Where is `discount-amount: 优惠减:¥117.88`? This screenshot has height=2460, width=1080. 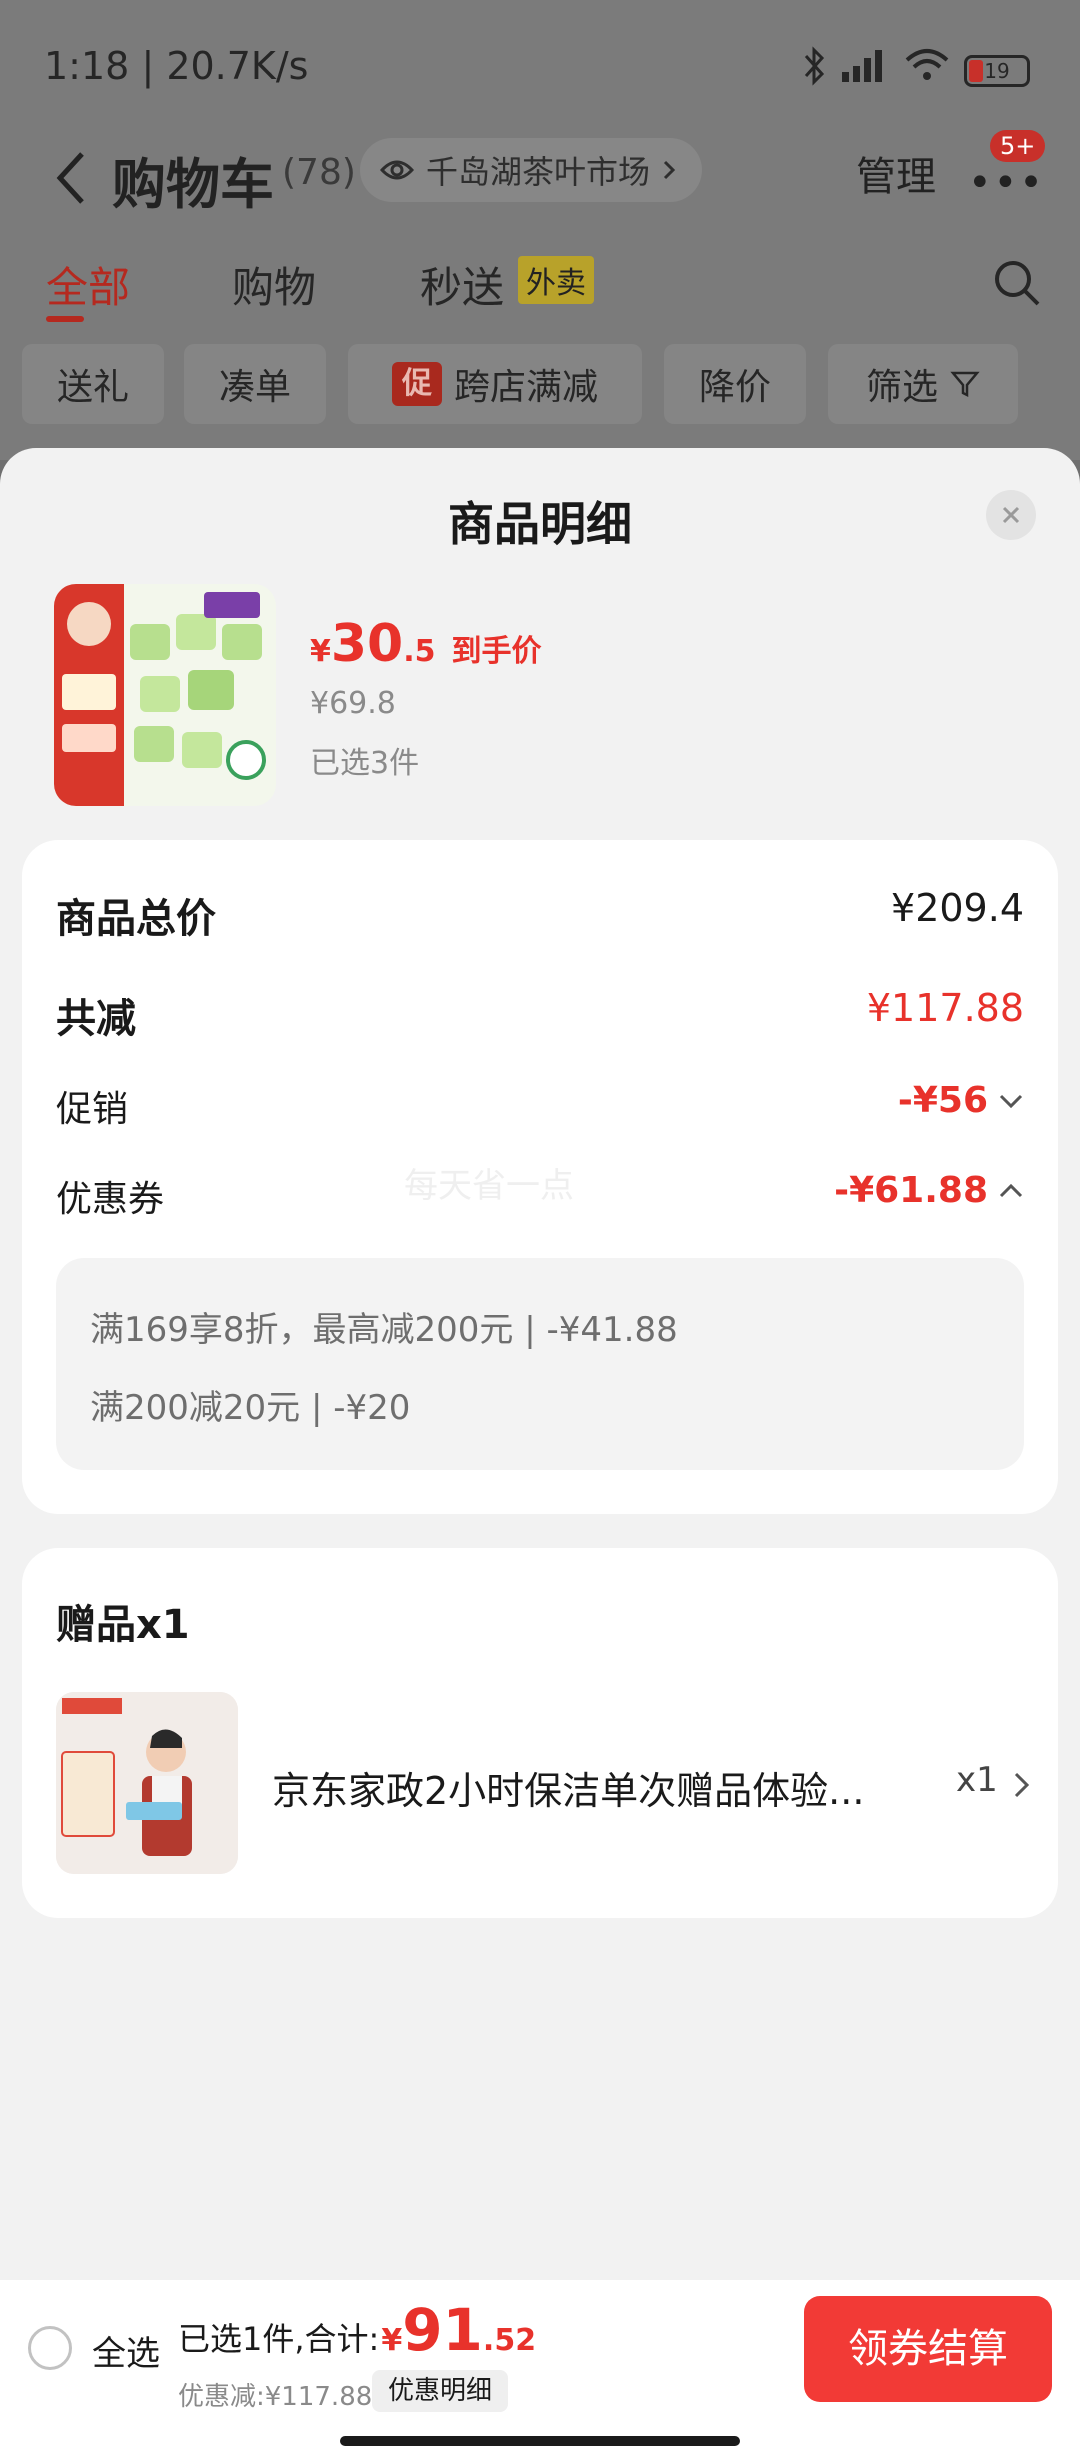
discount-amount: 优惠减:¥117.88 is located at coordinates (275, 2397).